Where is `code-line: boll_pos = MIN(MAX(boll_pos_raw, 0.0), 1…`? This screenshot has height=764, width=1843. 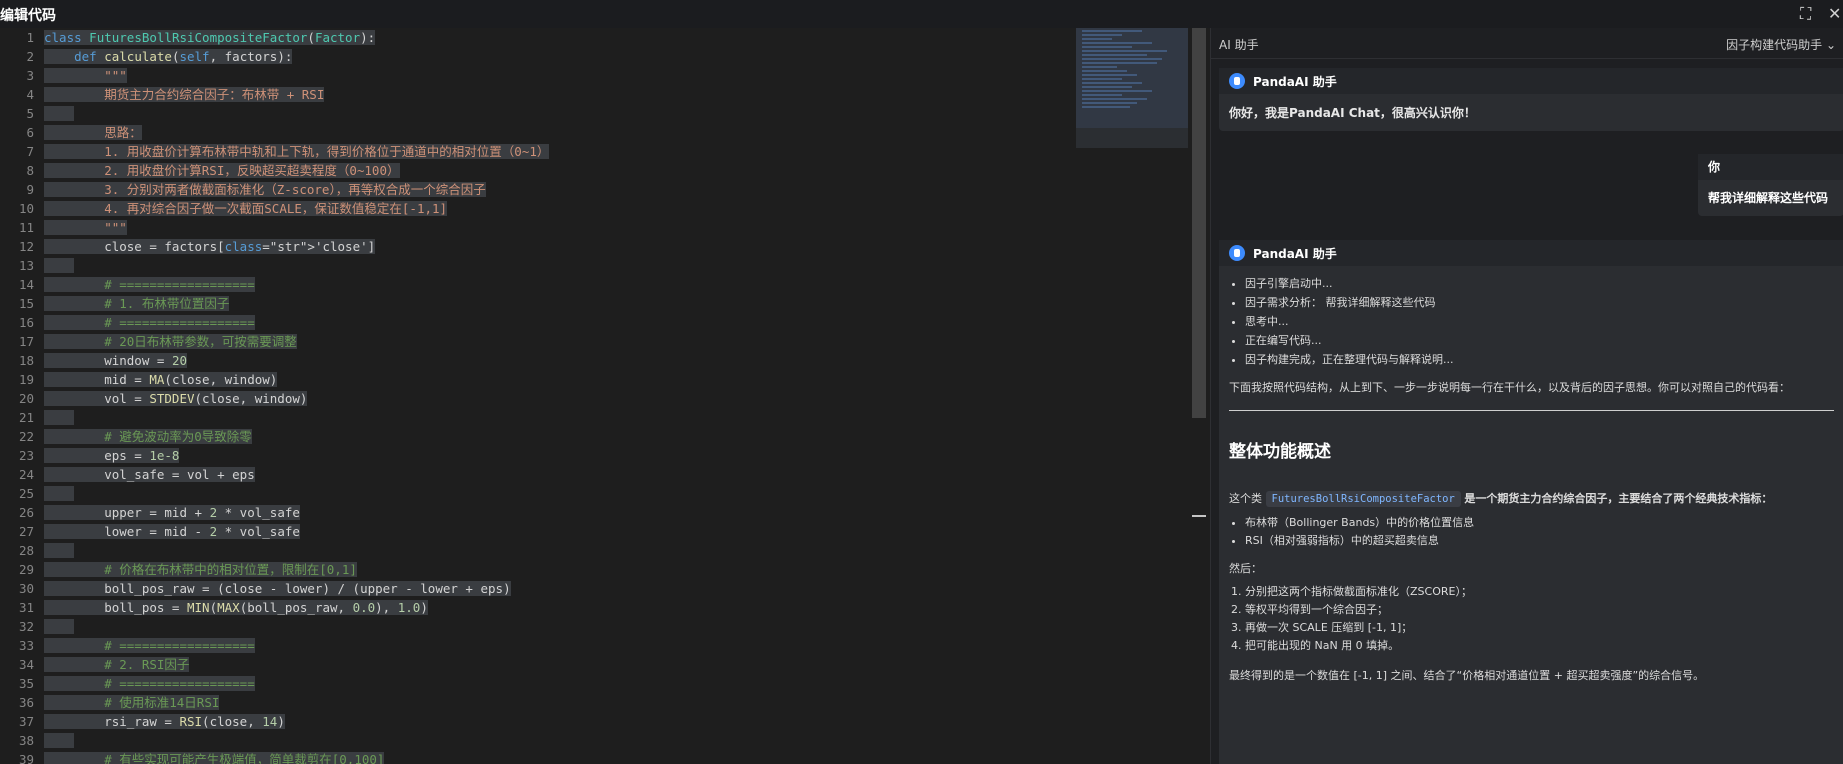
code-line: boll_pos = MIN(MAX(boll_pos_raw, 0.0), 1… is located at coordinates (554, 607).